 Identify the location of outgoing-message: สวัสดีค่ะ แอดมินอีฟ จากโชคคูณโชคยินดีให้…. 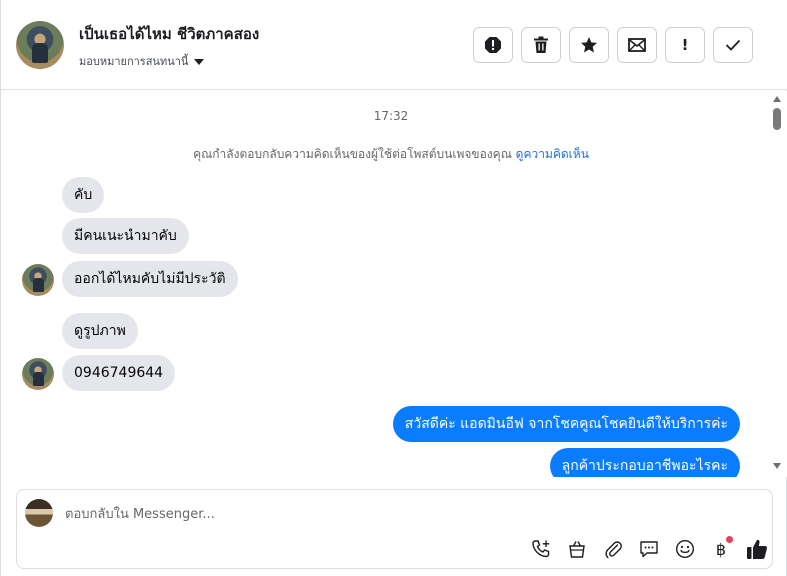
(566, 424).